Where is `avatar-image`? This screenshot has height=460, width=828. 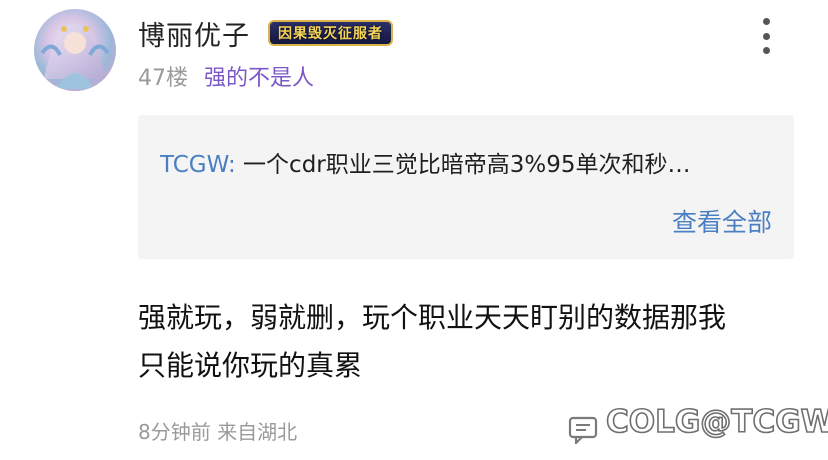
avatar-image is located at coordinates (75, 56).